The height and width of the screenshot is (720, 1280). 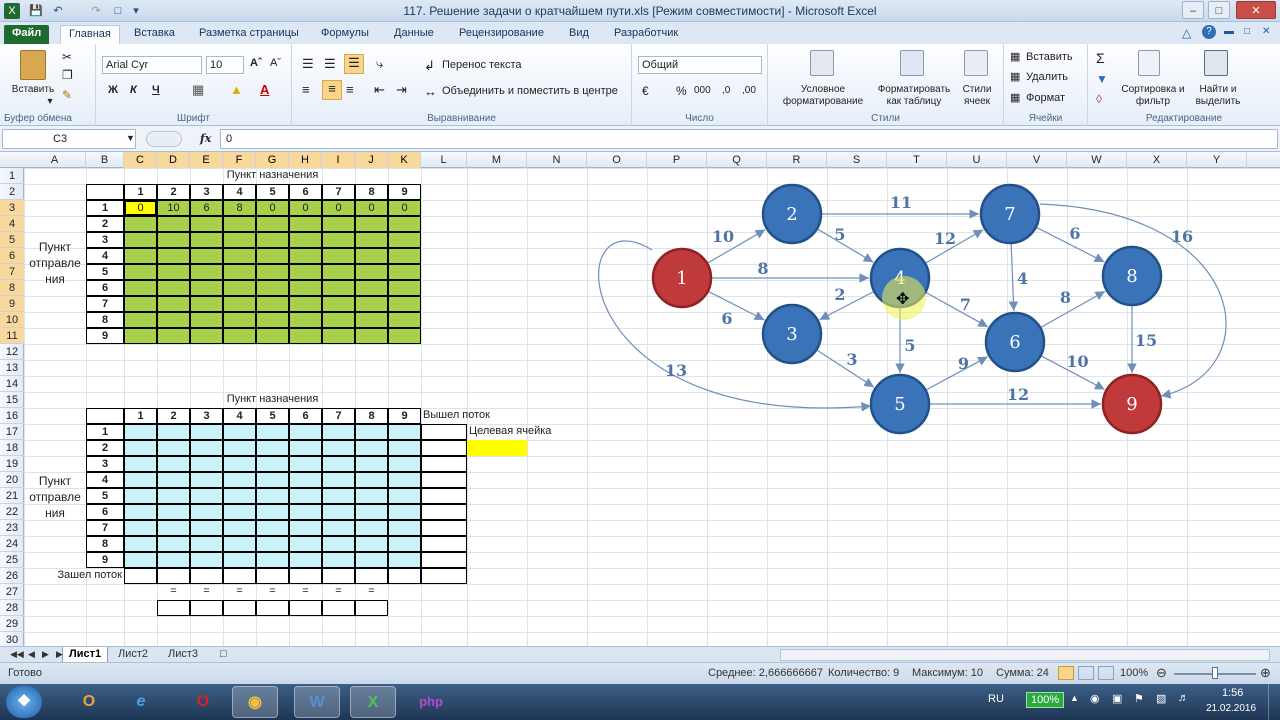 What do you see at coordinates (133, 90) in the screenshot?
I see `italic-button: К` at bounding box center [133, 90].